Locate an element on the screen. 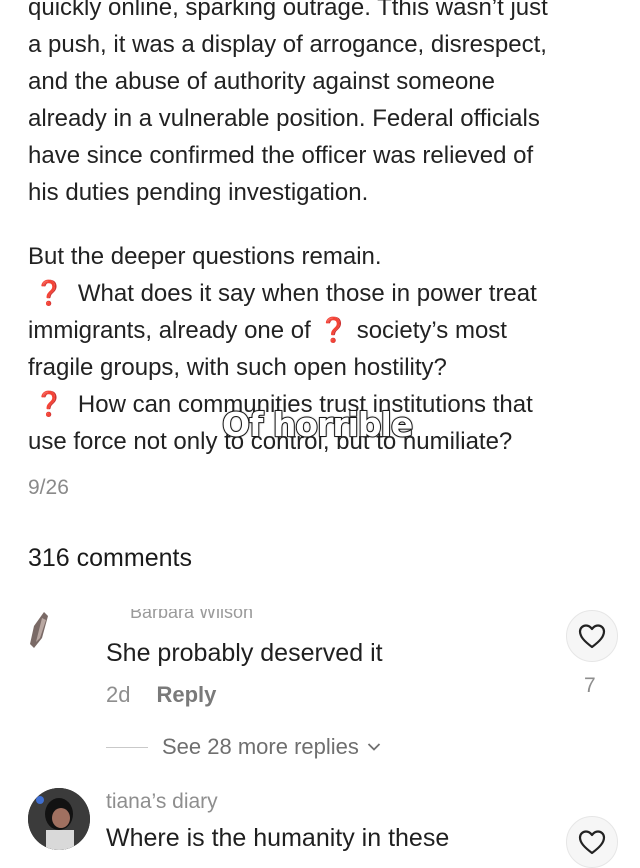  comments-count: 316 comments is located at coordinates (110, 558).